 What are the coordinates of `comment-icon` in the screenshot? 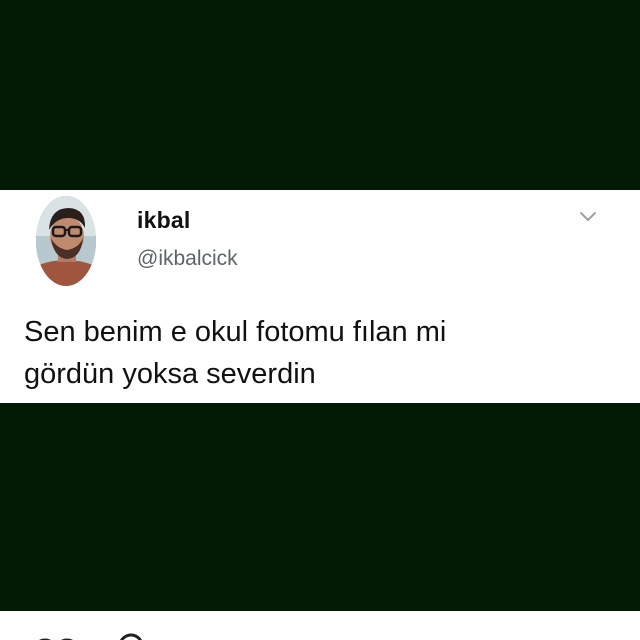 It's located at (131, 635).